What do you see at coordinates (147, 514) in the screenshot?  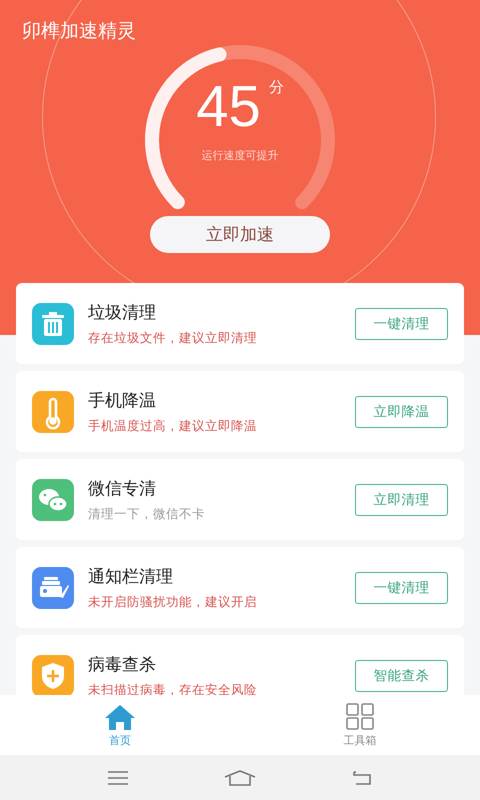 I see `feature-description: 清理一下，微信不卡` at bounding box center [147, 514].